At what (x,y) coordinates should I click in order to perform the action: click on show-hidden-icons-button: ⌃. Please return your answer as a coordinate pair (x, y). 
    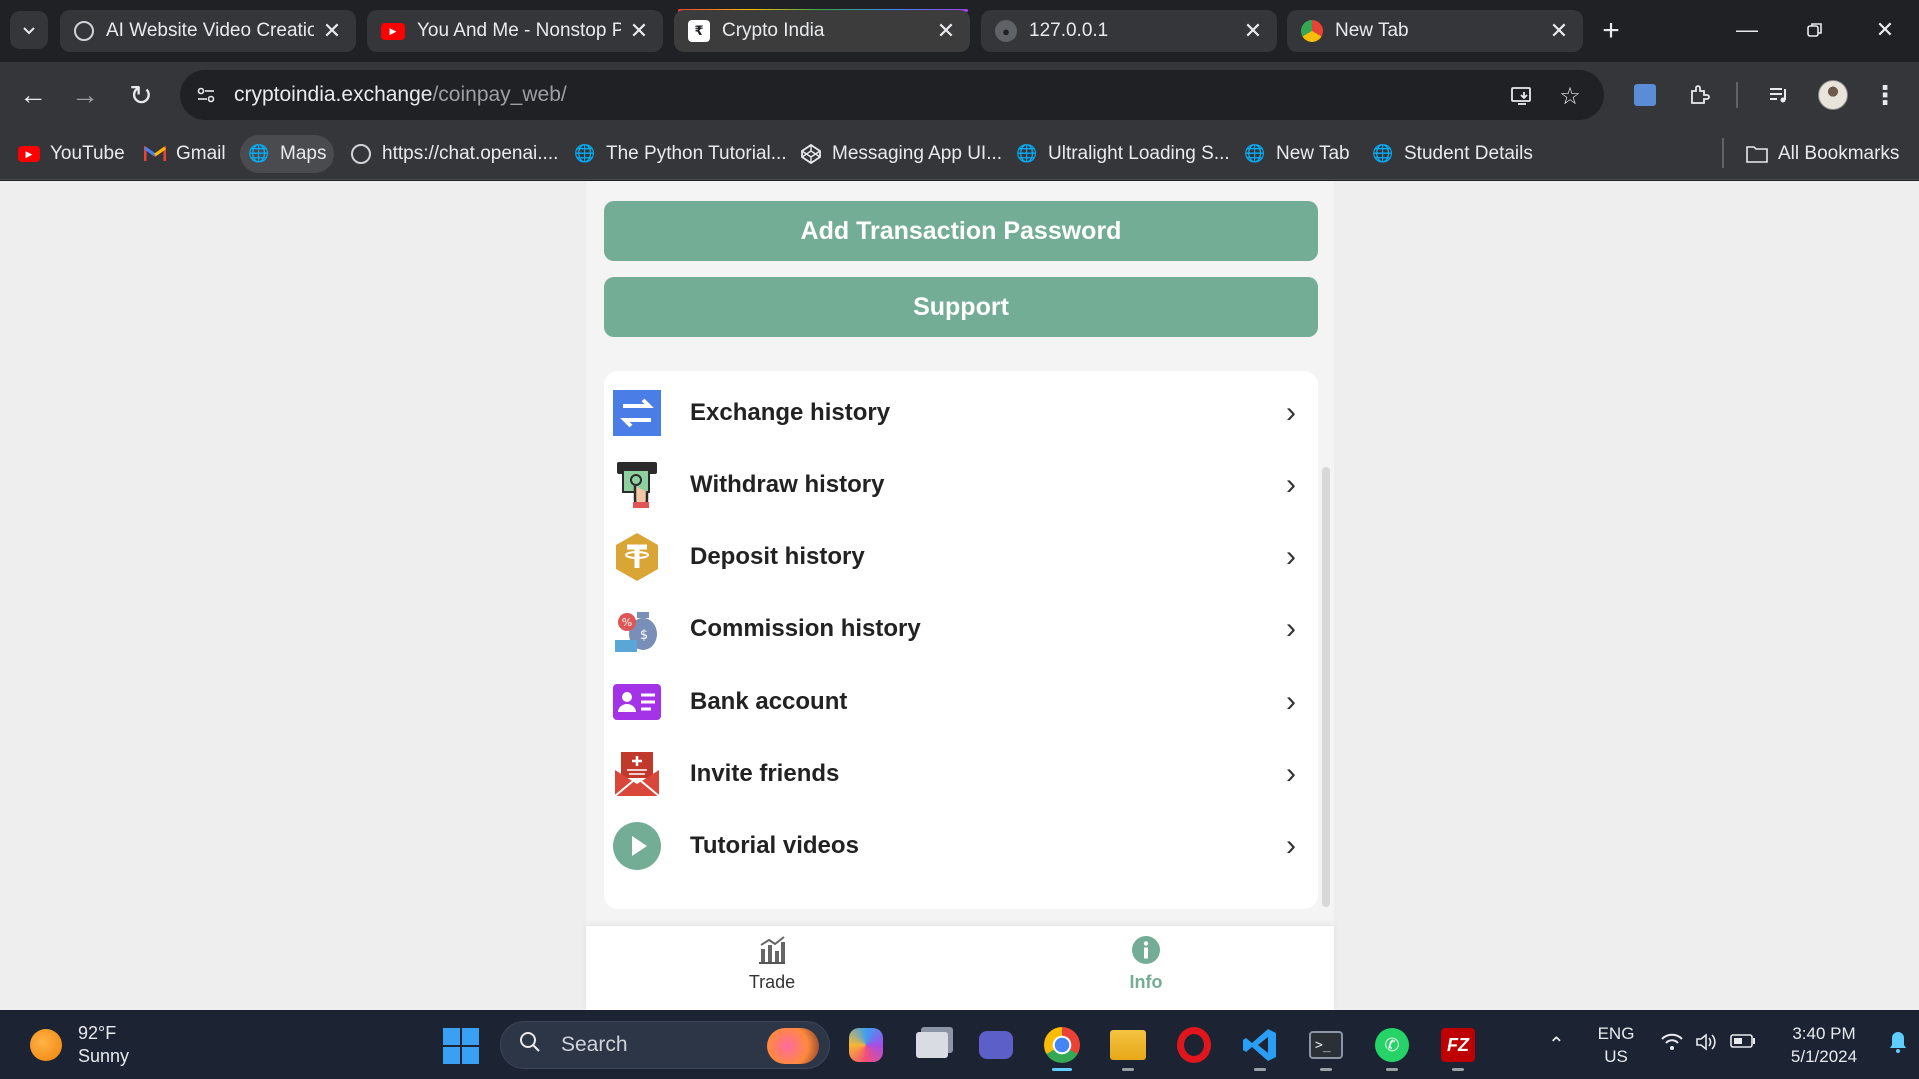
    Looking at the image, I should click on (1556, 1044).